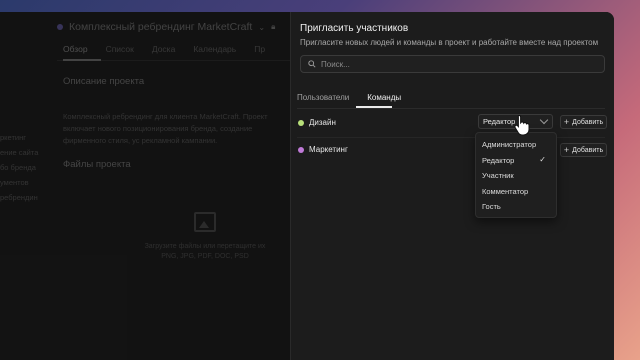  I want to click on team-row-marketing: Маркетинг, so click(323, 149).